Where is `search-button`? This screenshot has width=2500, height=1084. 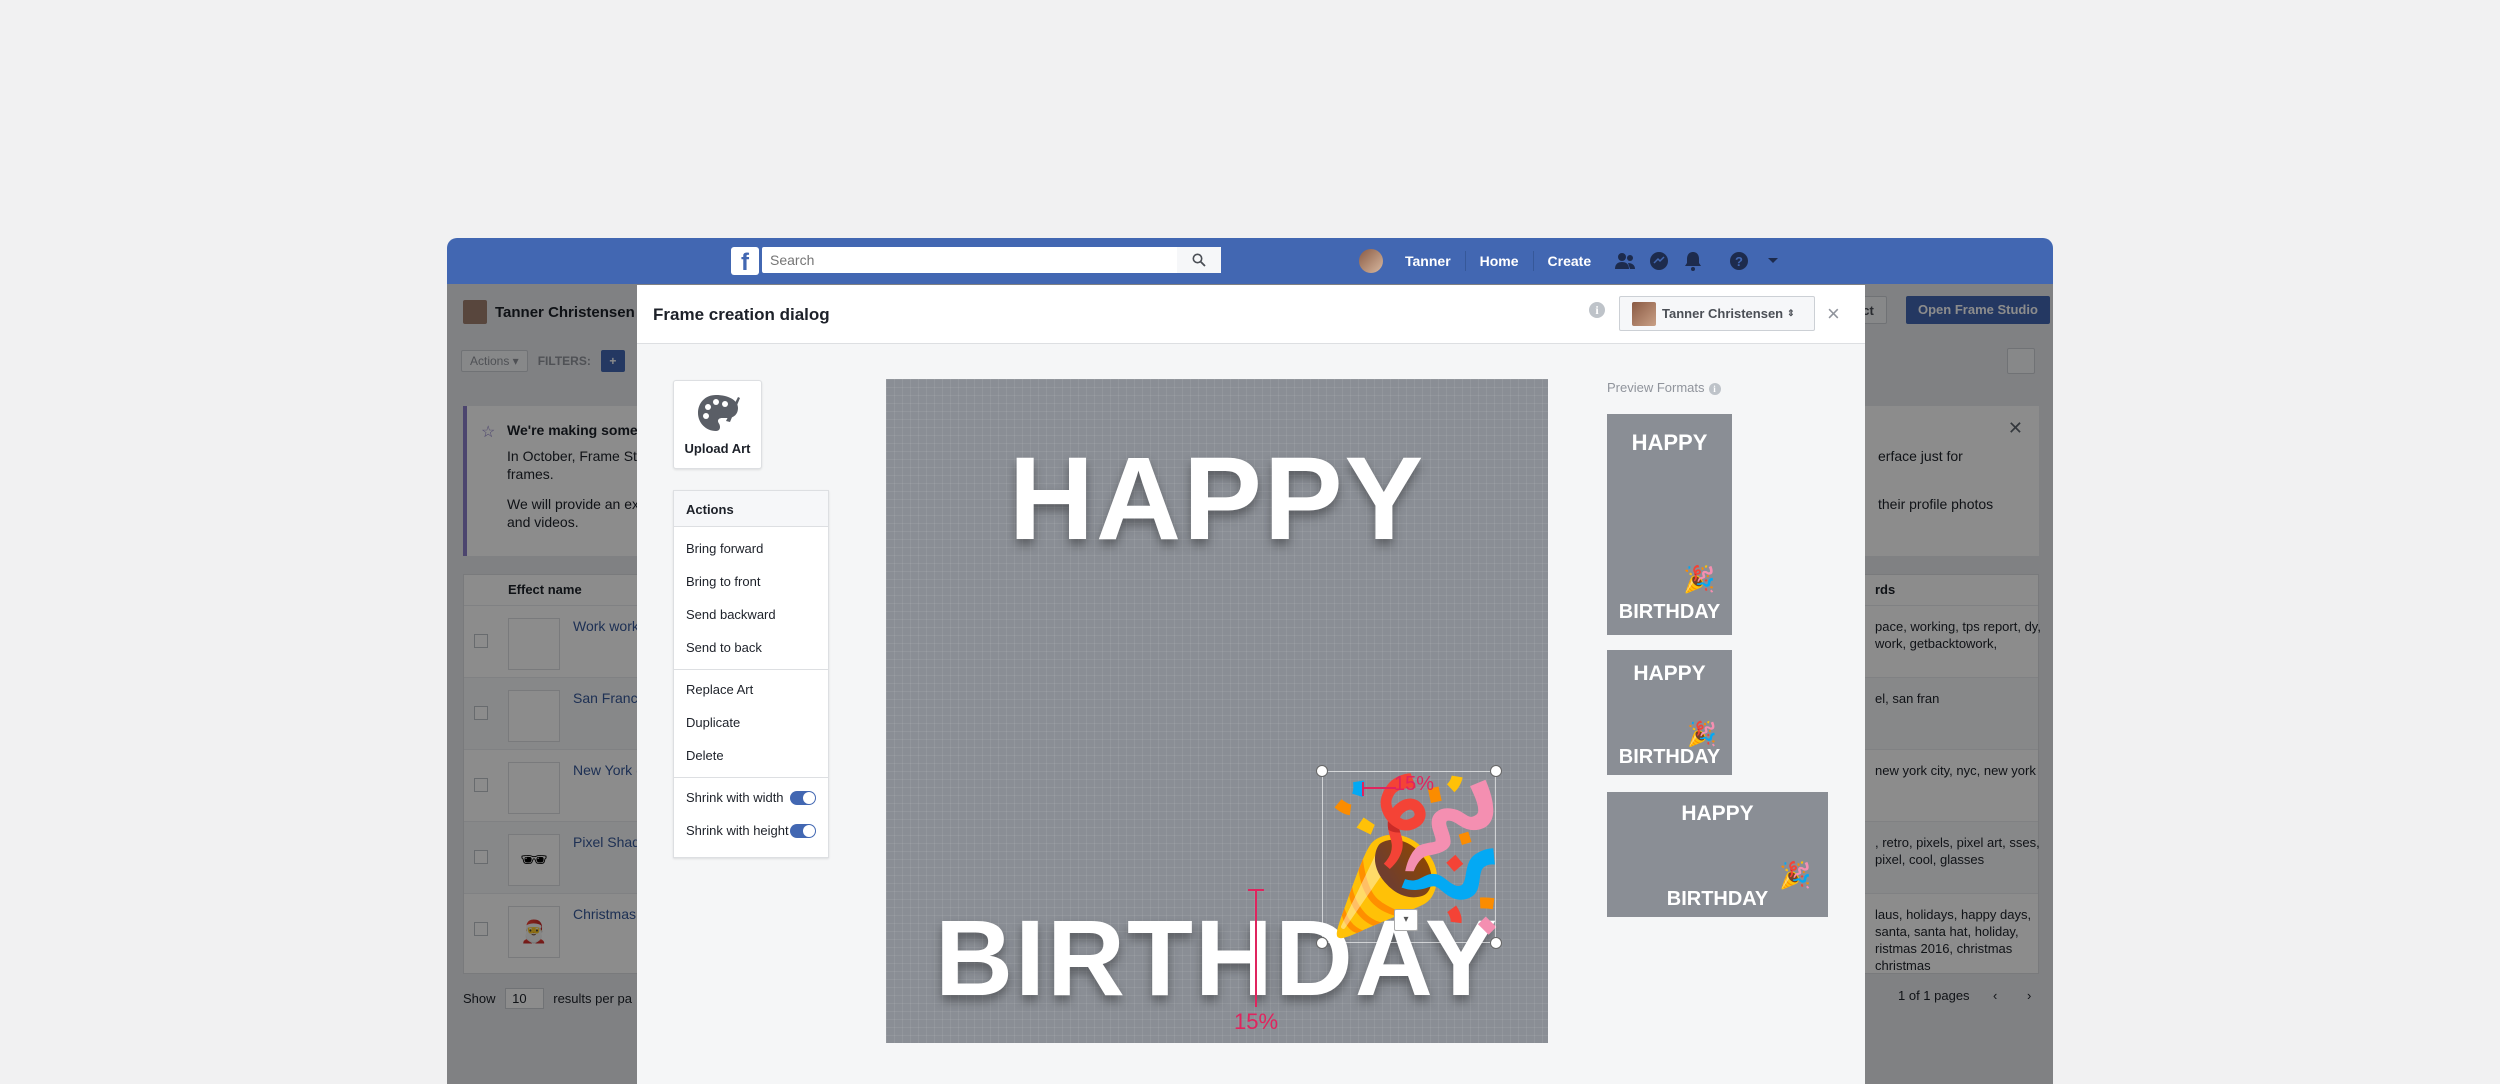
search-button is located at coordinates (1199, 260).